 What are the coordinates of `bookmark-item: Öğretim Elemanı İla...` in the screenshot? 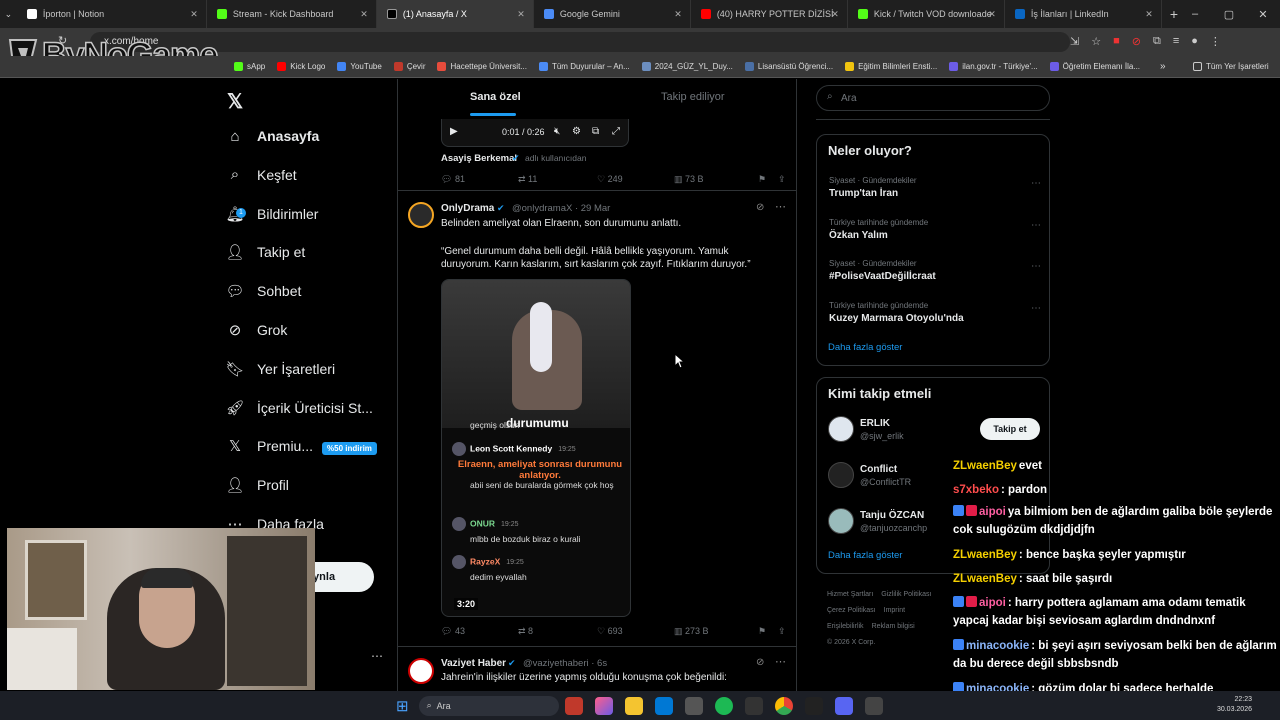 It's located at (1094, 66).